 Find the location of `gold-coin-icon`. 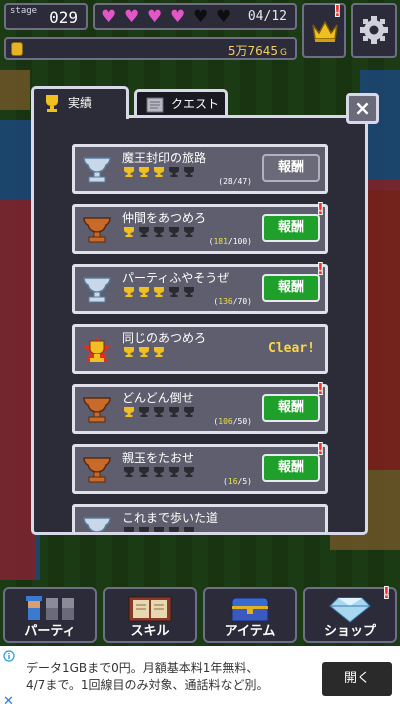

gold-coin-icon is located at coordinates (17, 49).